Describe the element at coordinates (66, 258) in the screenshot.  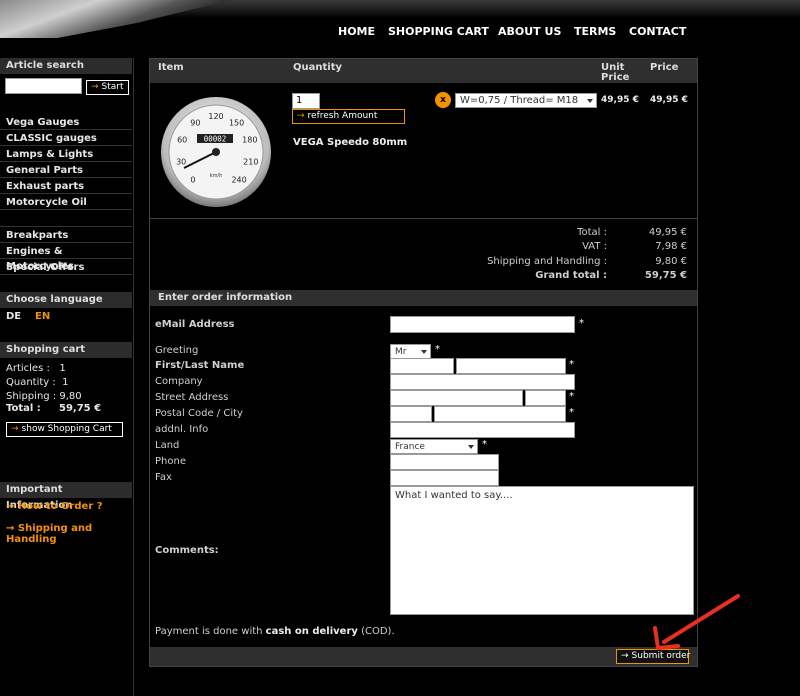
I see `category-engines-motorcycles: Engines & Motorcycles` at that location.